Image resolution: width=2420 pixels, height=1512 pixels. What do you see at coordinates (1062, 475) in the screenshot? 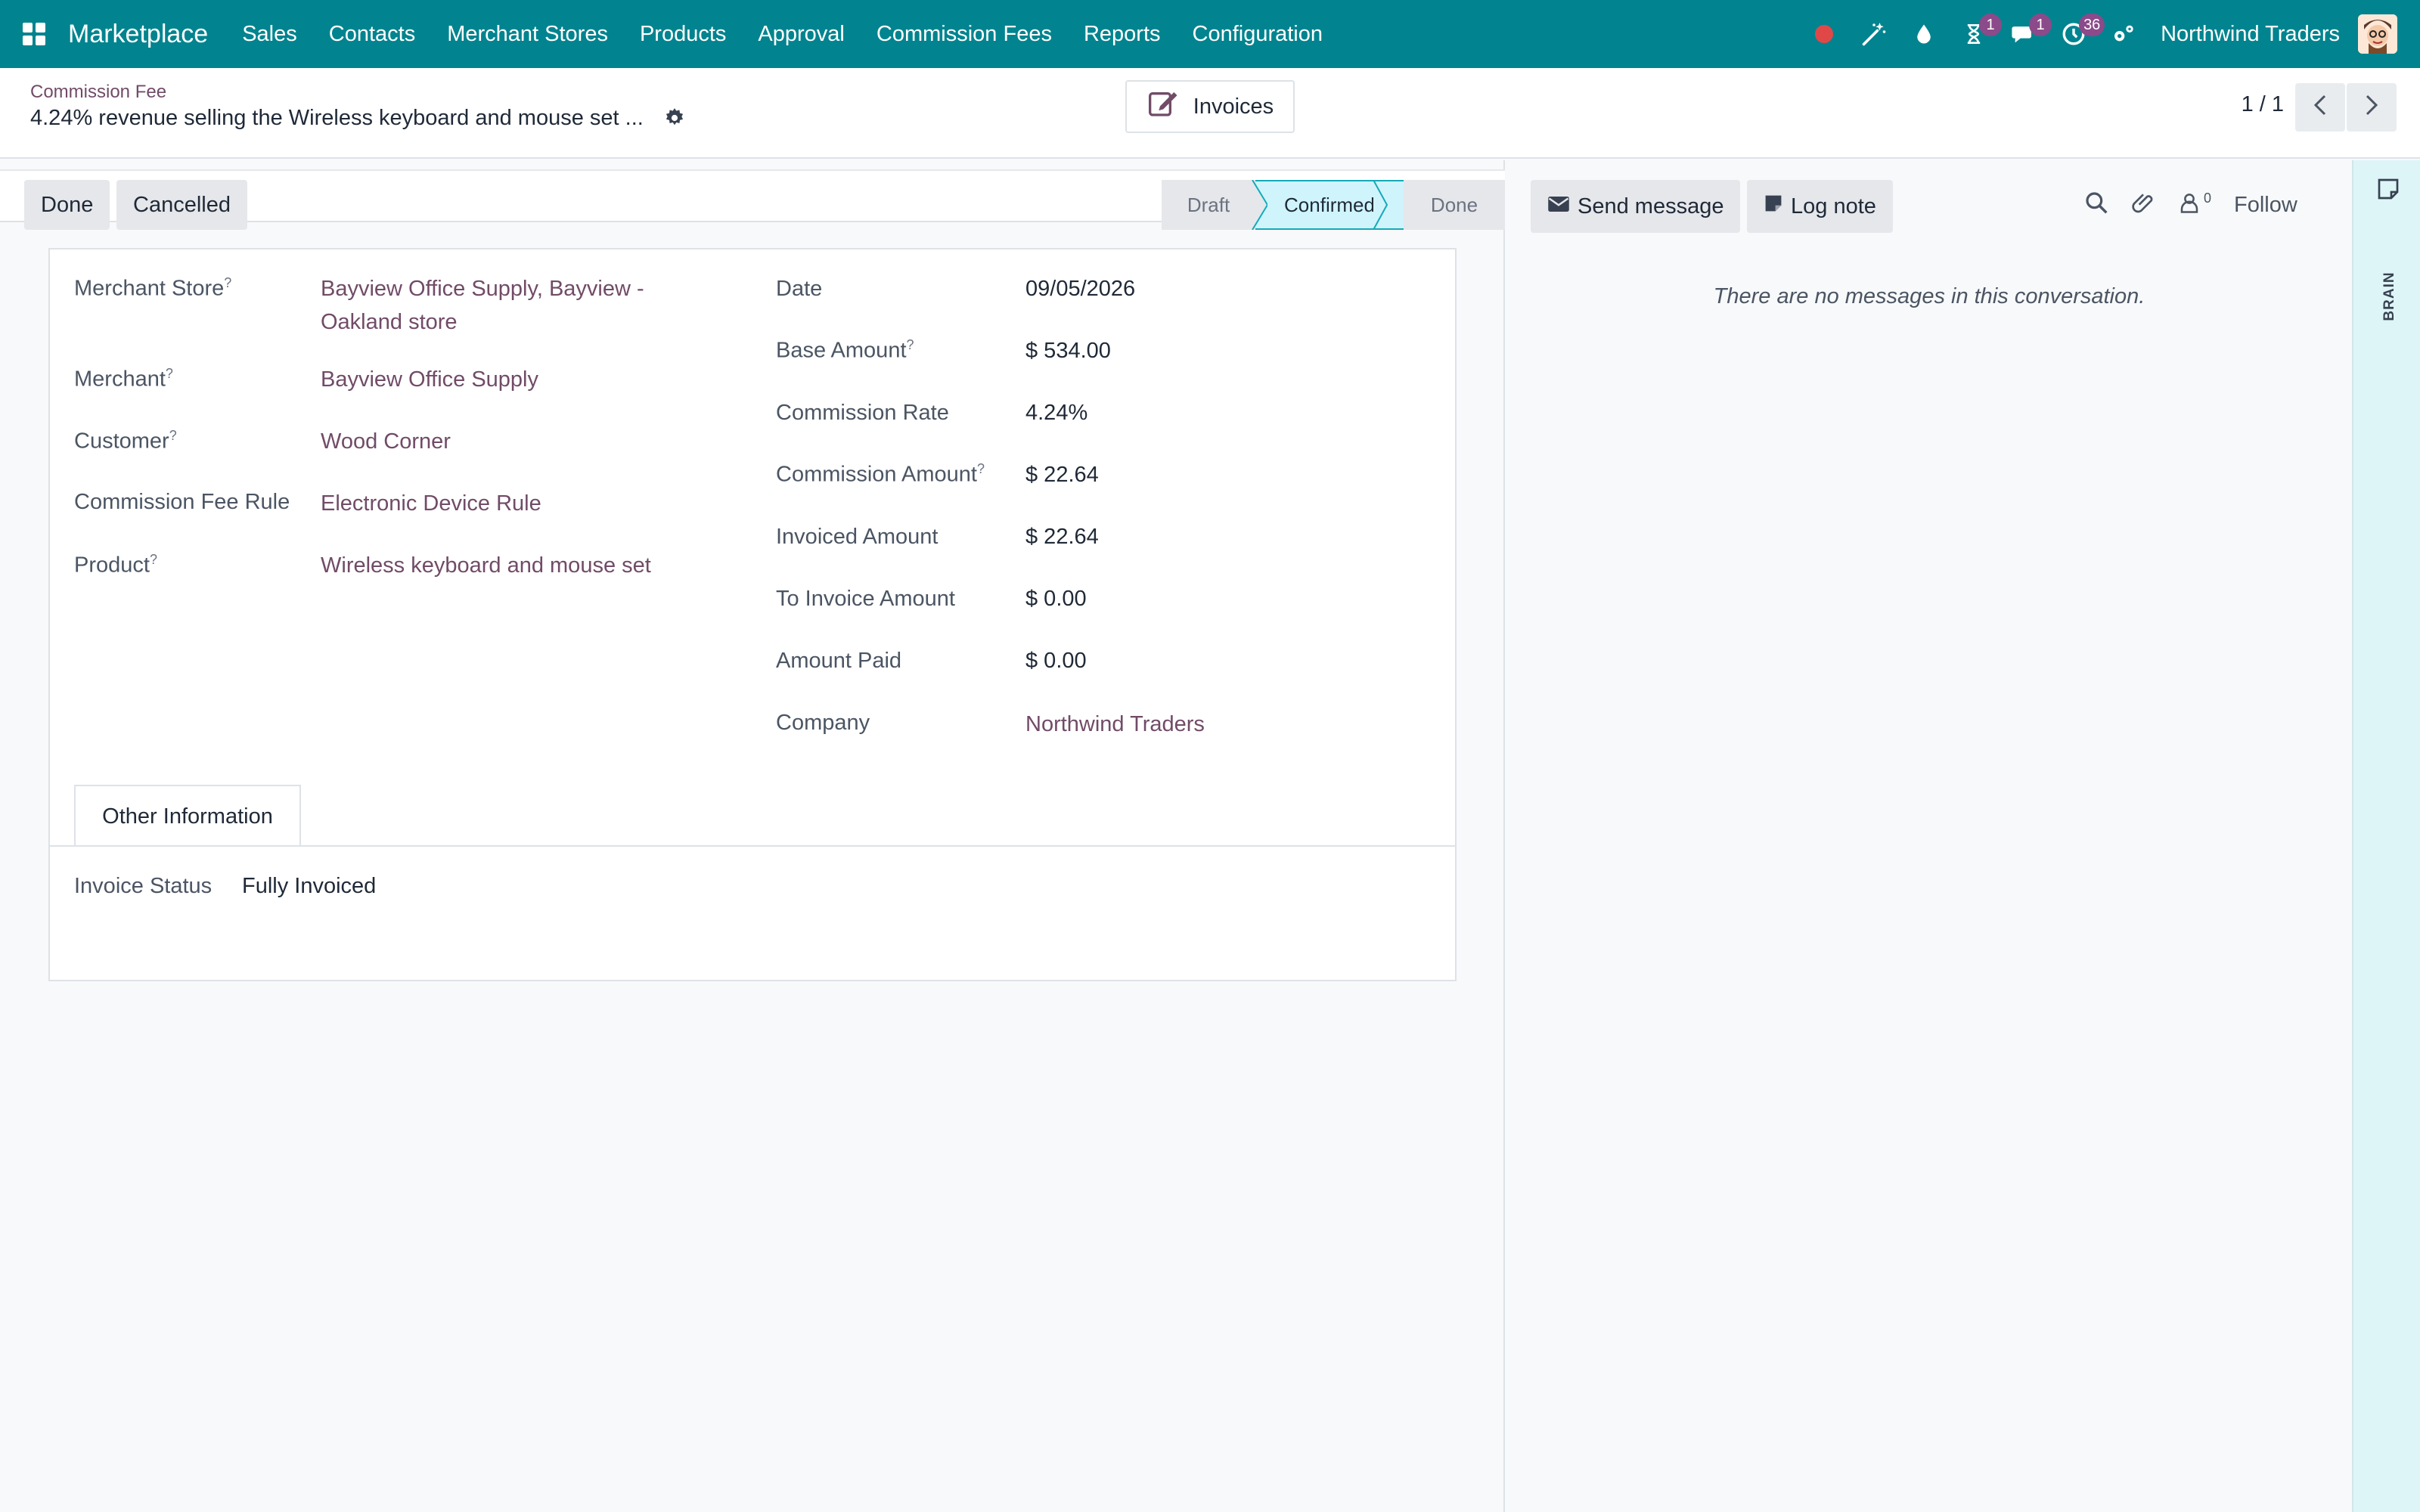
I see `commission-amount-value: $ 22.64` at bounding box center [1062, 475].